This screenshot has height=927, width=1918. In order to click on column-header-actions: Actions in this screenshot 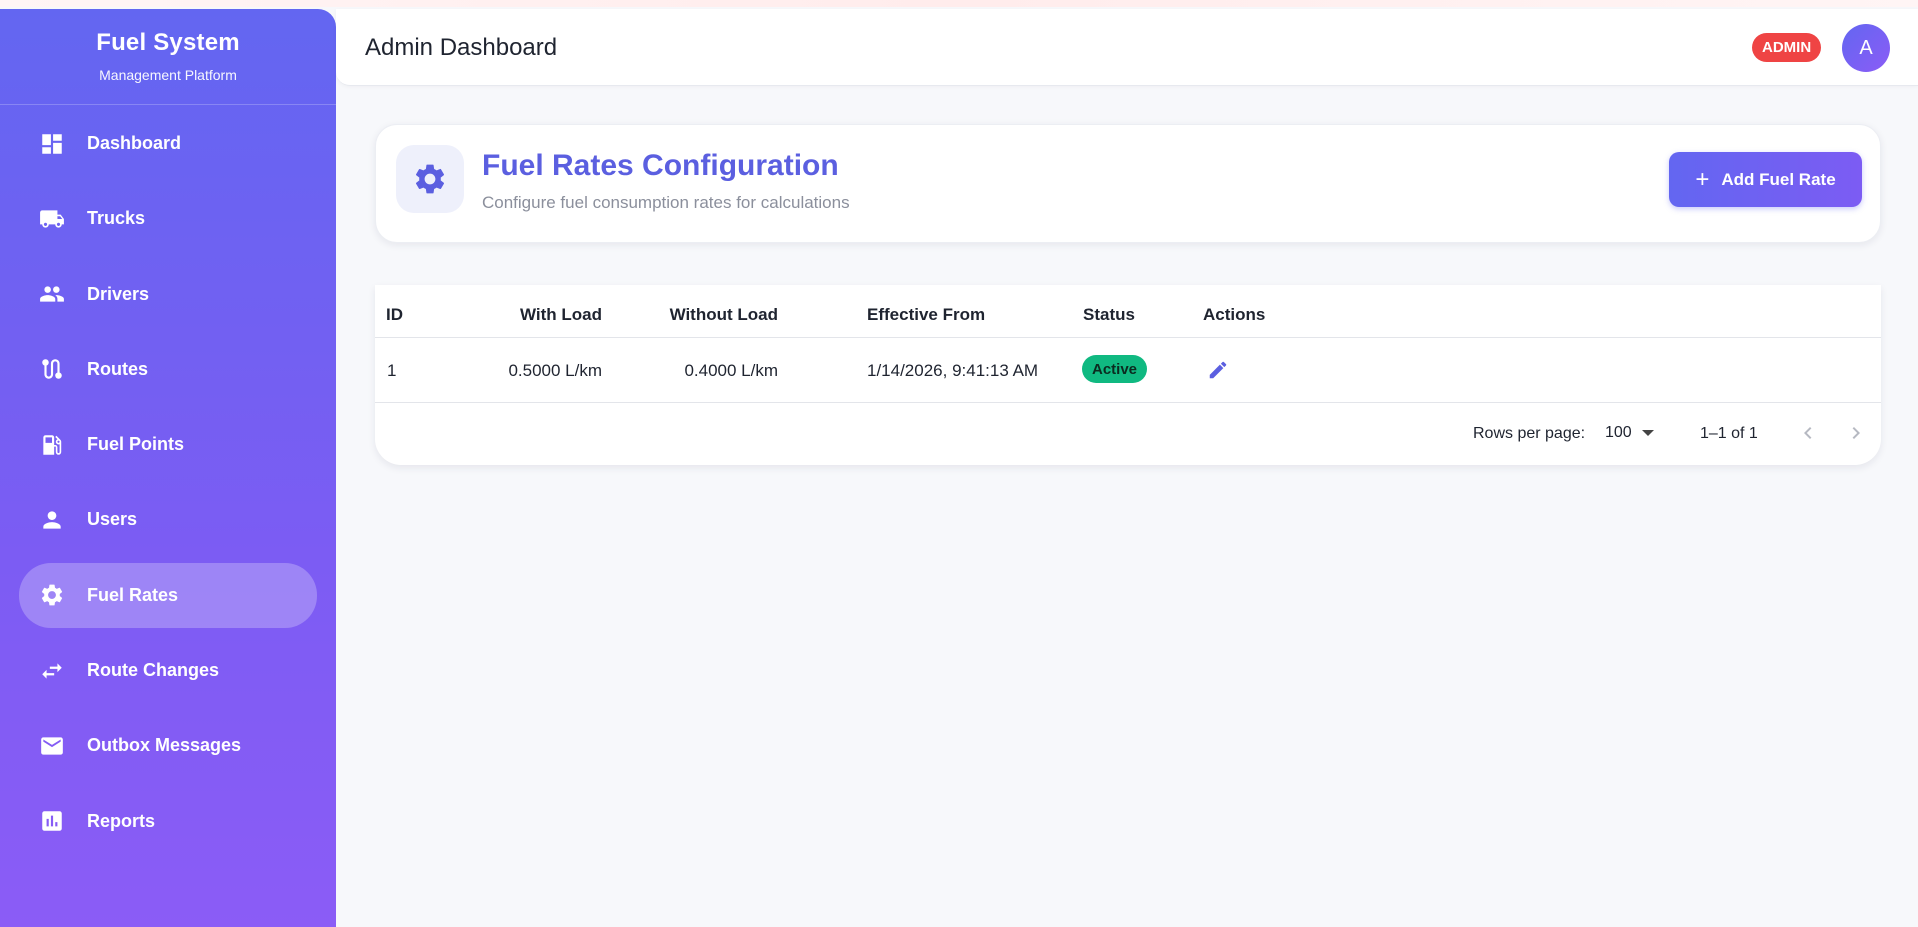, I will do `click(1234, 314)`.